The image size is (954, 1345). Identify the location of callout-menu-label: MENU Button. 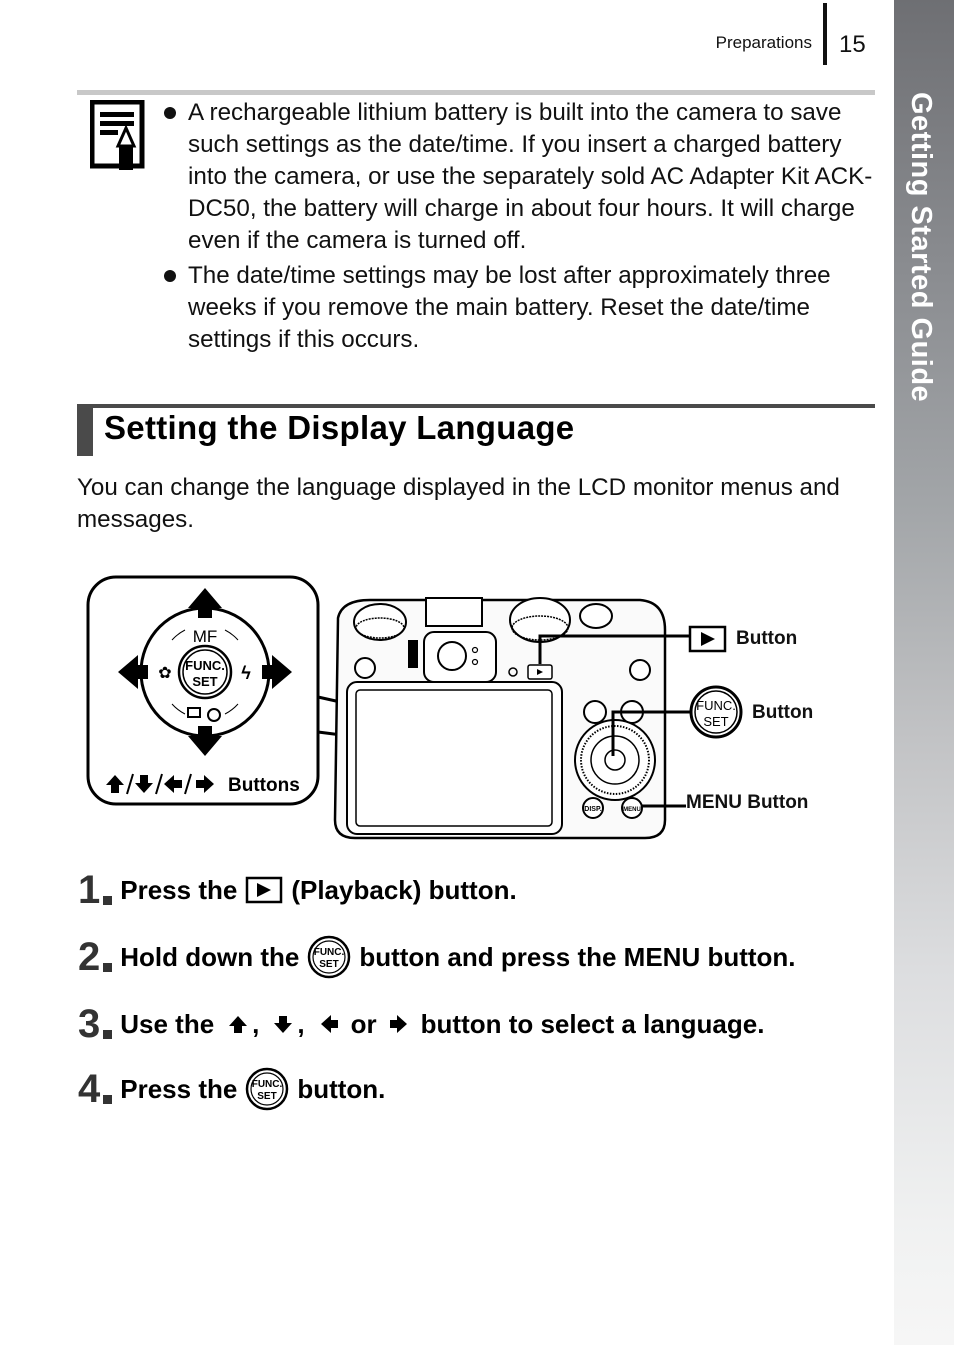
(747, 802).